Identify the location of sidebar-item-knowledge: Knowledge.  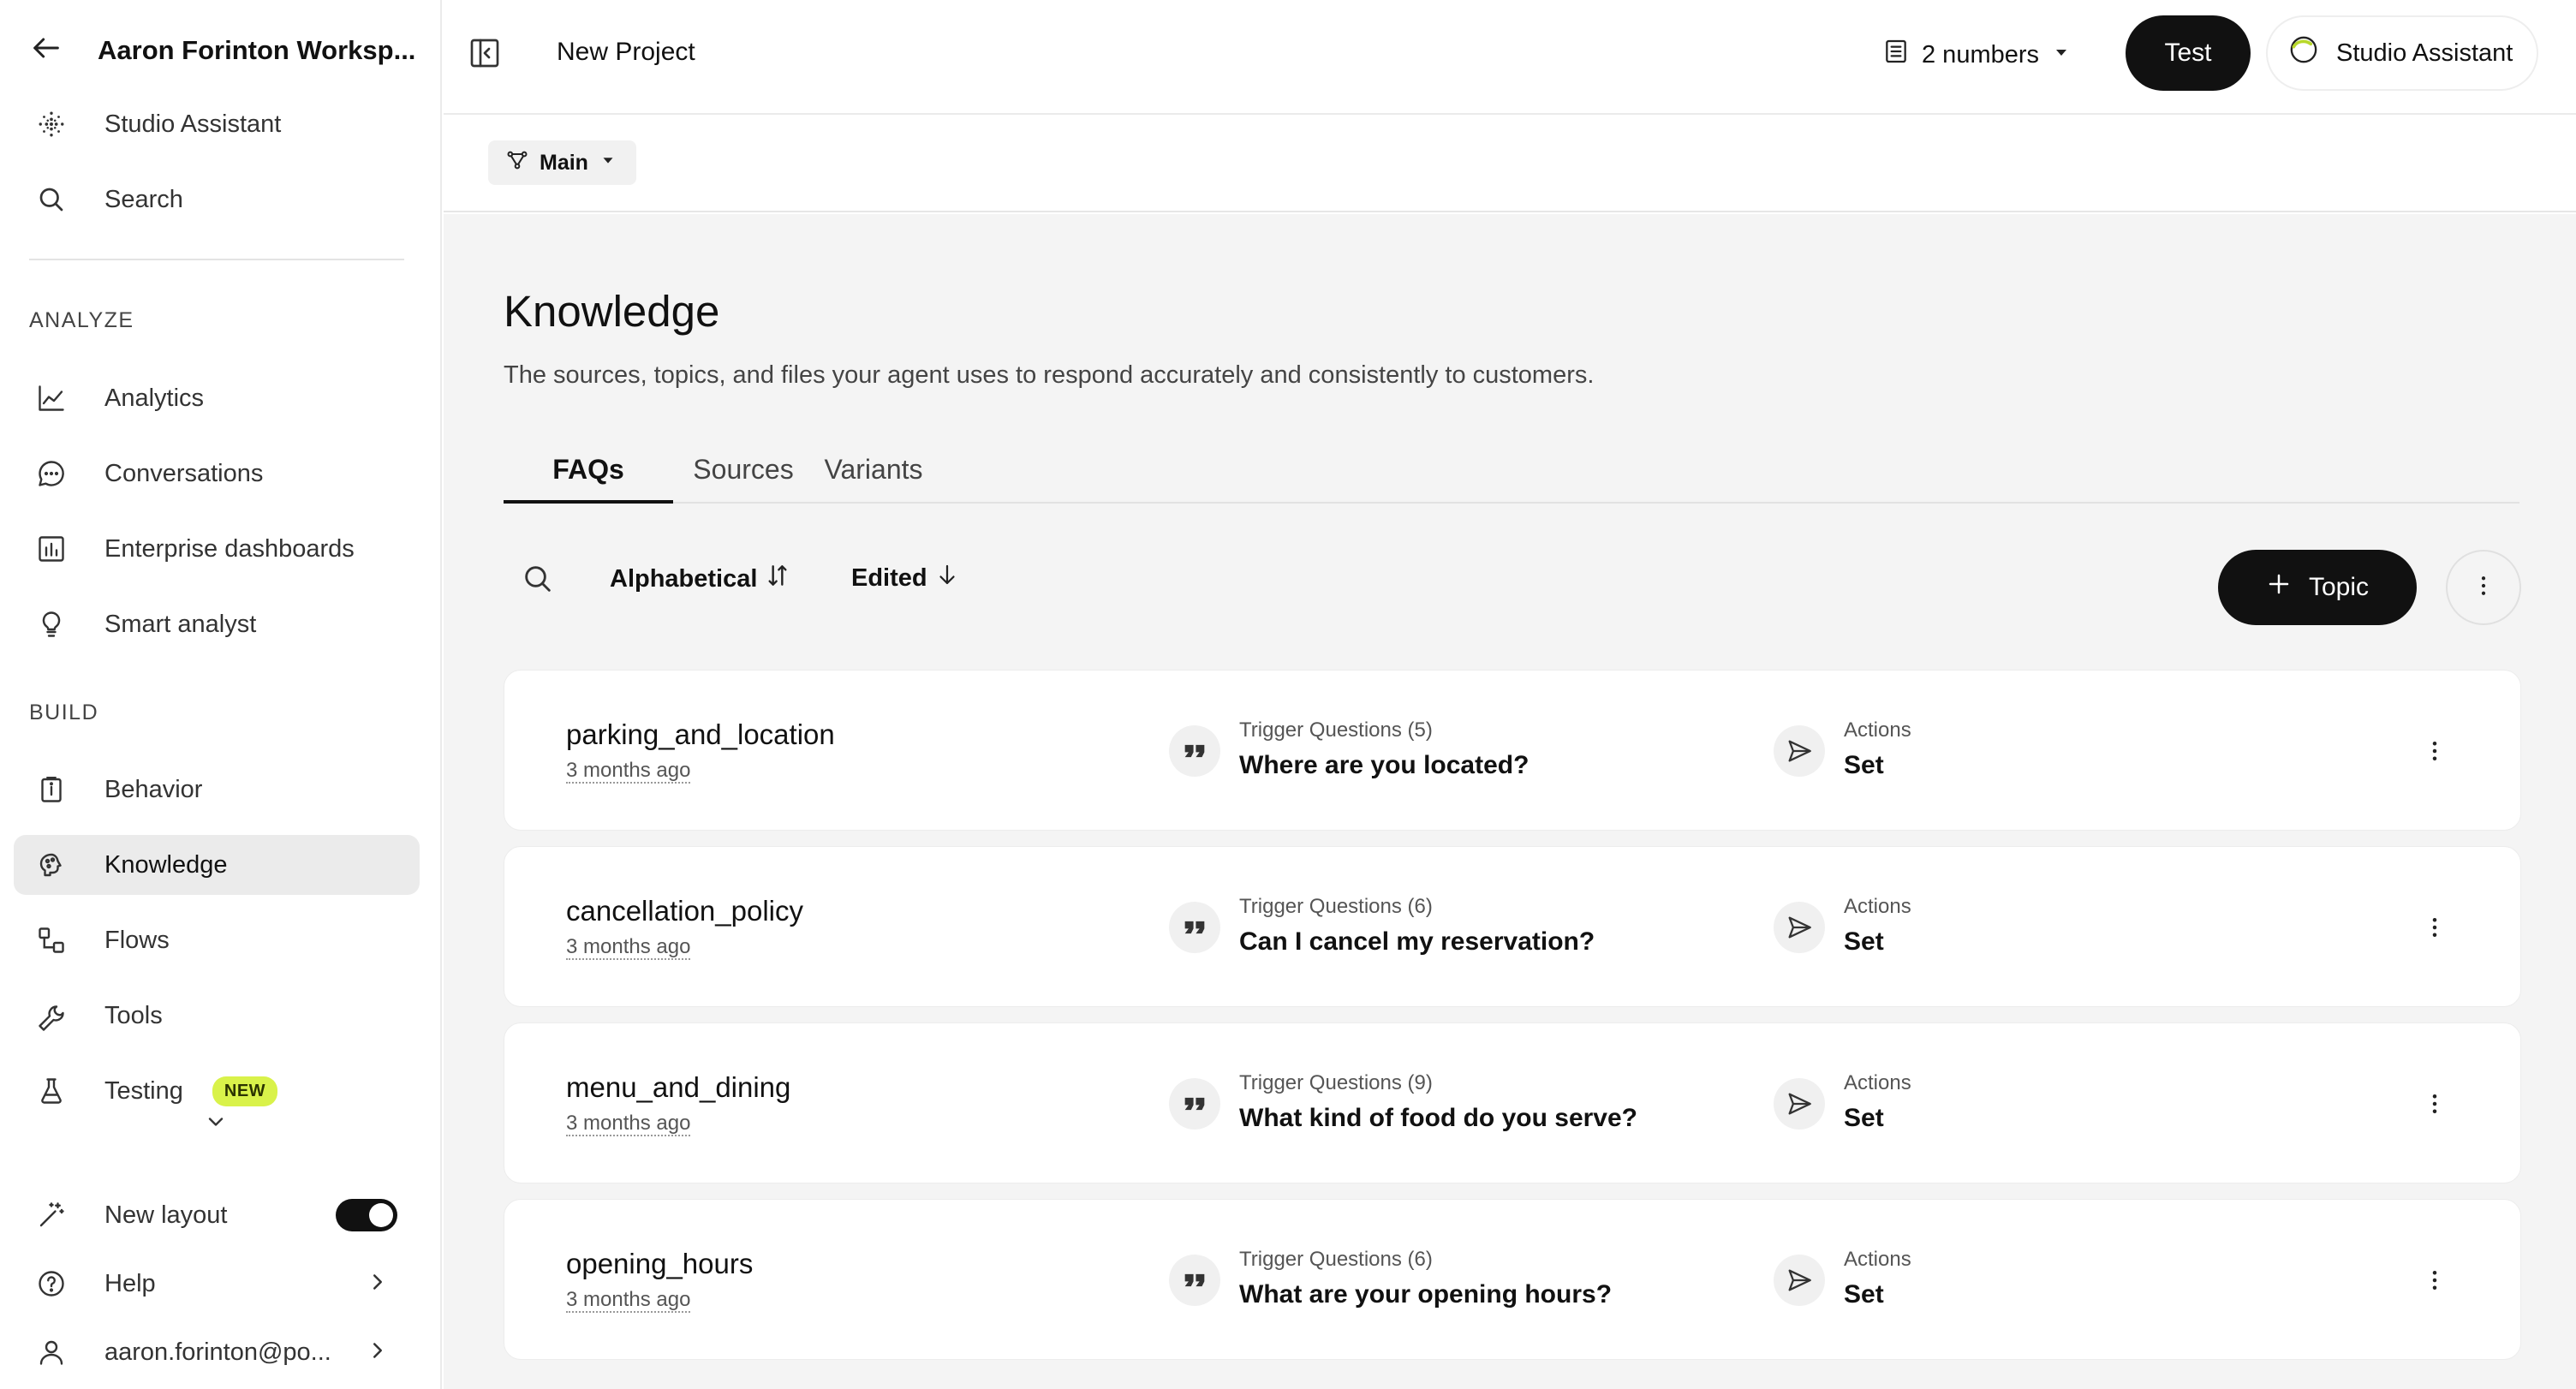
(217, 865).